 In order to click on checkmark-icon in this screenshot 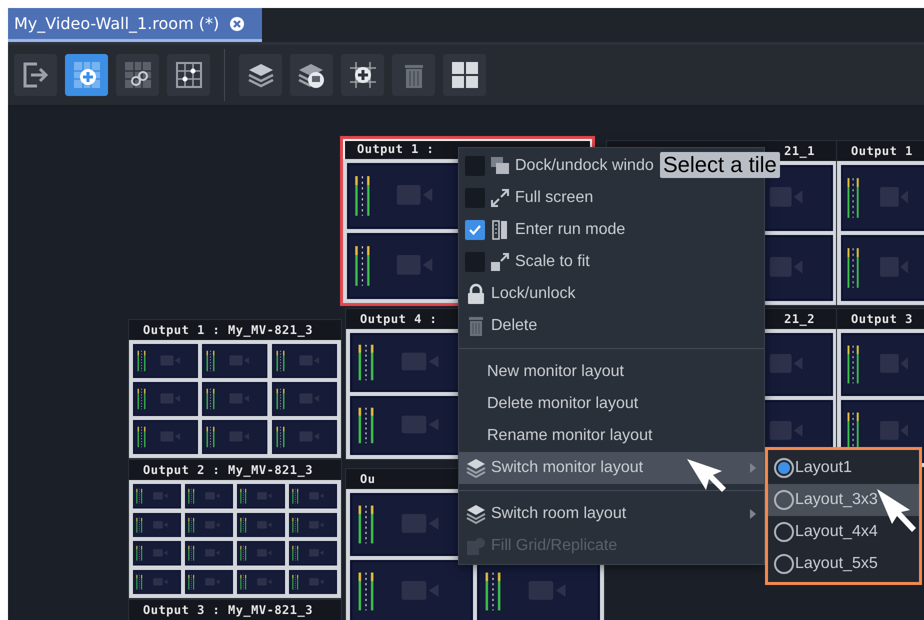, I will do `click(475, 230)`.